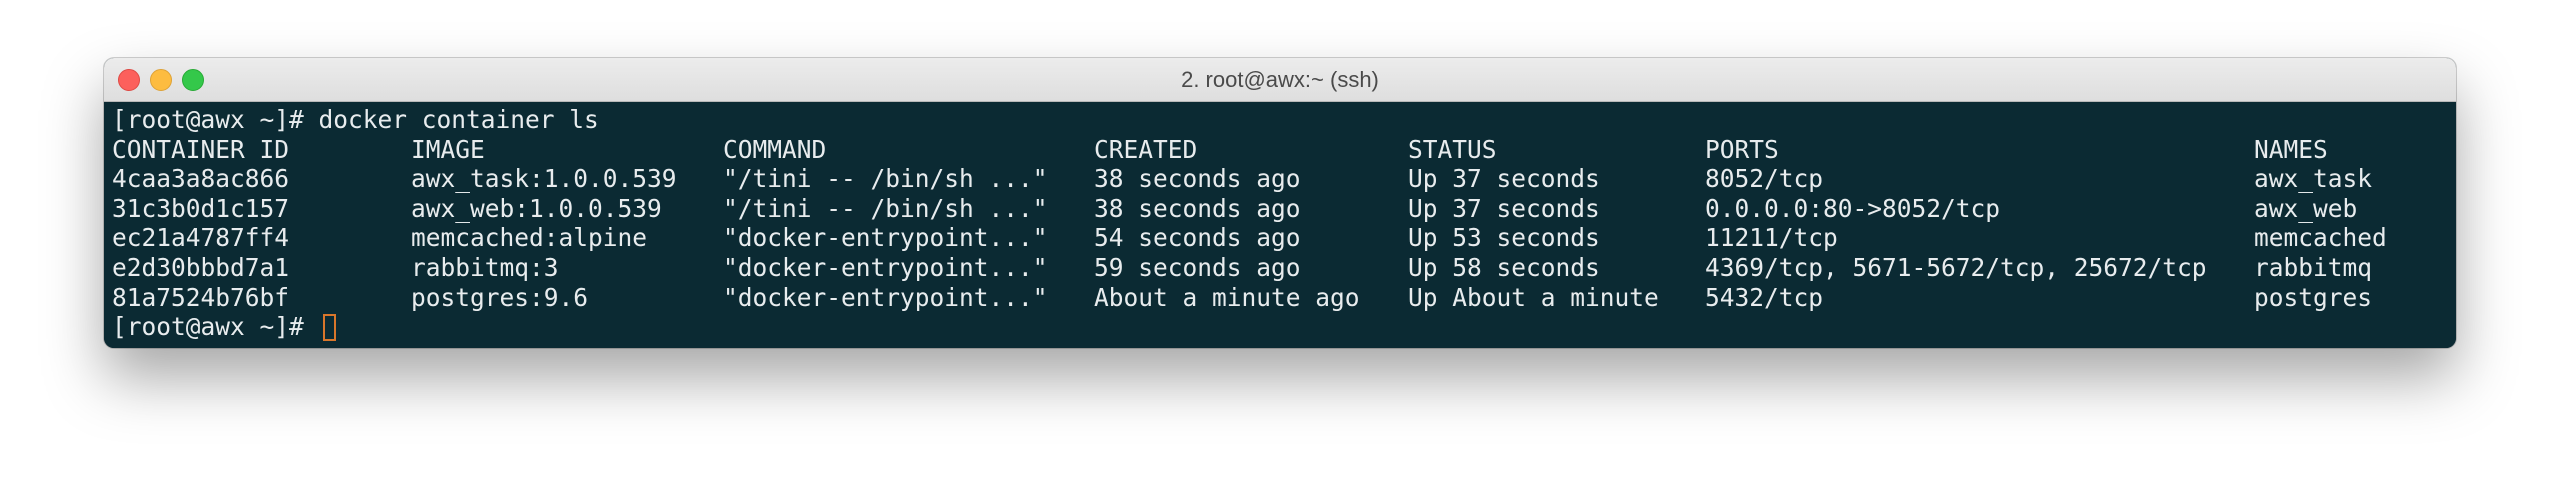 Image resolution: width=2560 pixels, height=496 pixels. Describe the element at coordinates (1771, 238) in the screenshot. I see `cell-ports: 11211/tcp` at that location.